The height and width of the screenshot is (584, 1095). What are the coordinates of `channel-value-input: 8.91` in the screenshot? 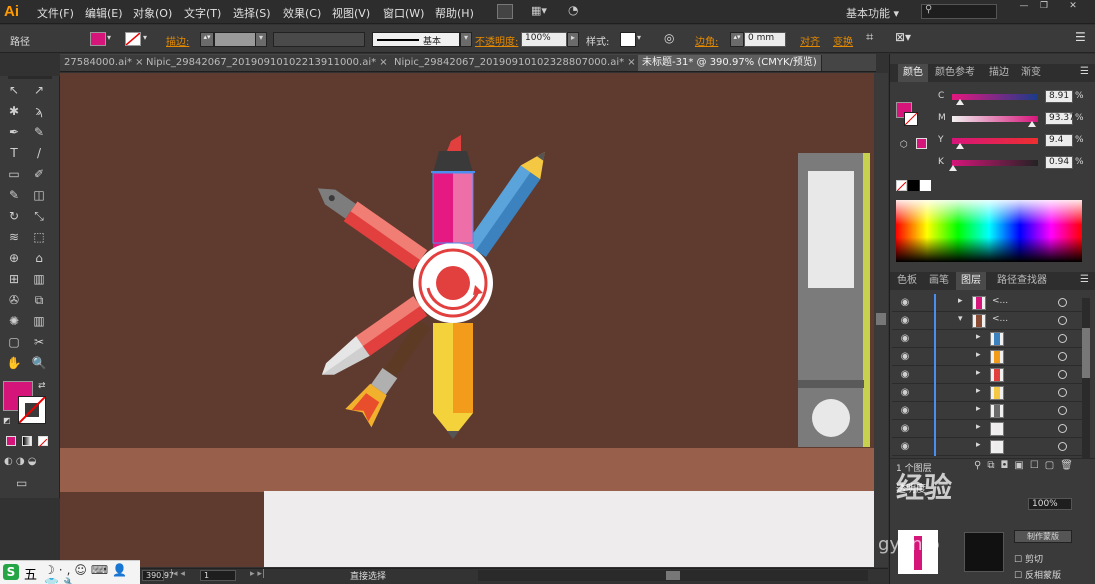 It's located at (1059, 96).